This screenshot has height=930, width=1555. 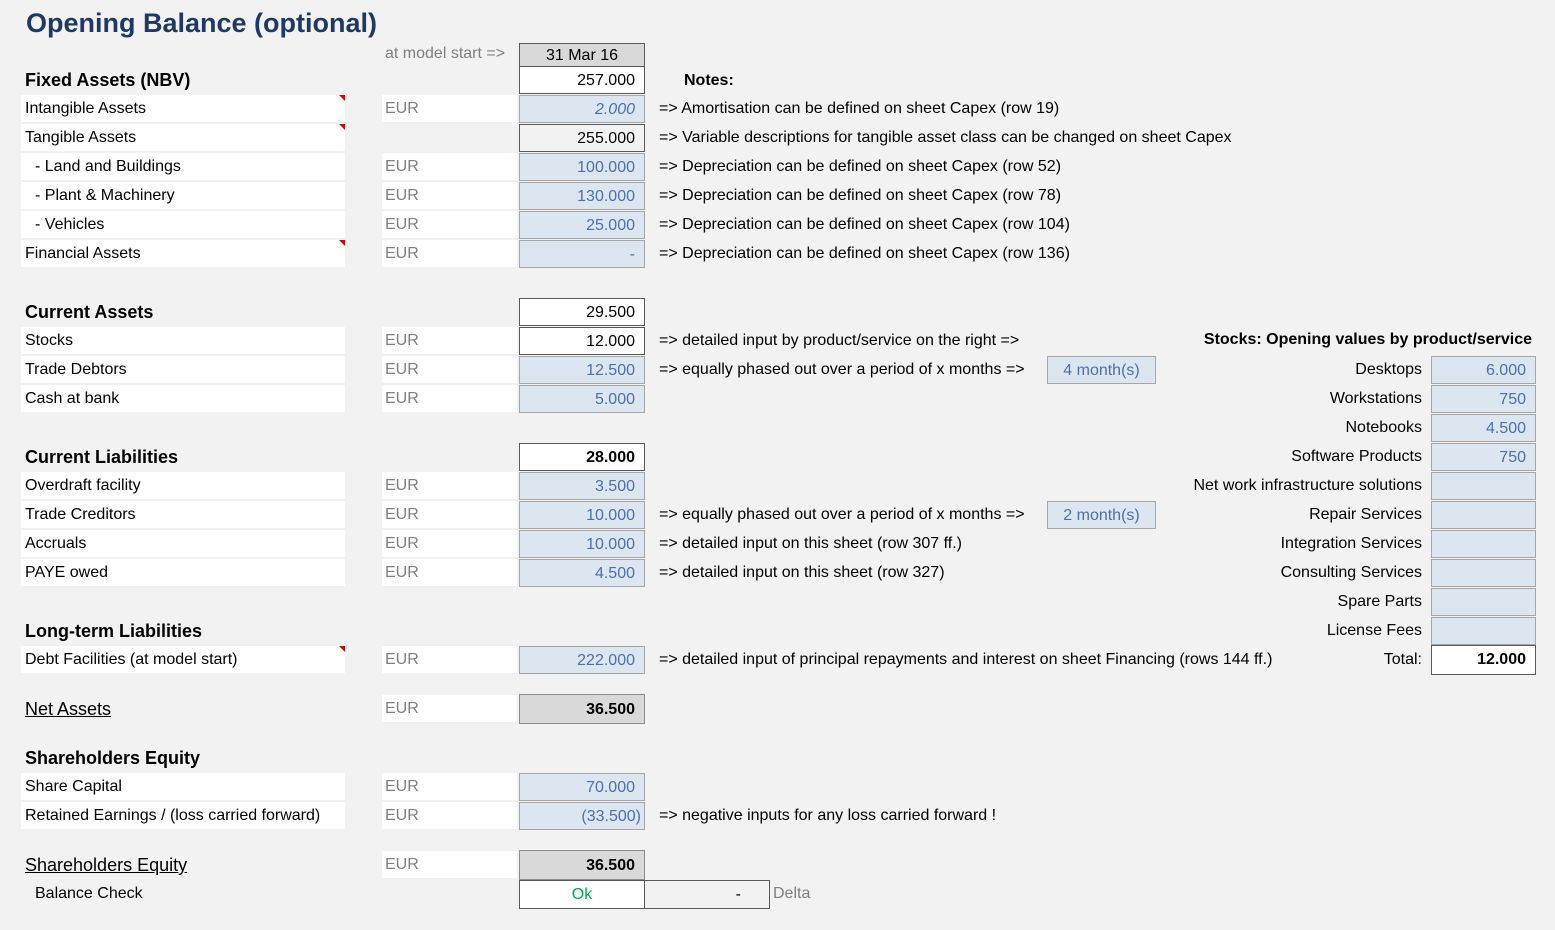 What do you see at coordinates (1356, 456) in the screenshot?
I see `stock-label-software-products: Software Products` at bounding box center [1356, 456].